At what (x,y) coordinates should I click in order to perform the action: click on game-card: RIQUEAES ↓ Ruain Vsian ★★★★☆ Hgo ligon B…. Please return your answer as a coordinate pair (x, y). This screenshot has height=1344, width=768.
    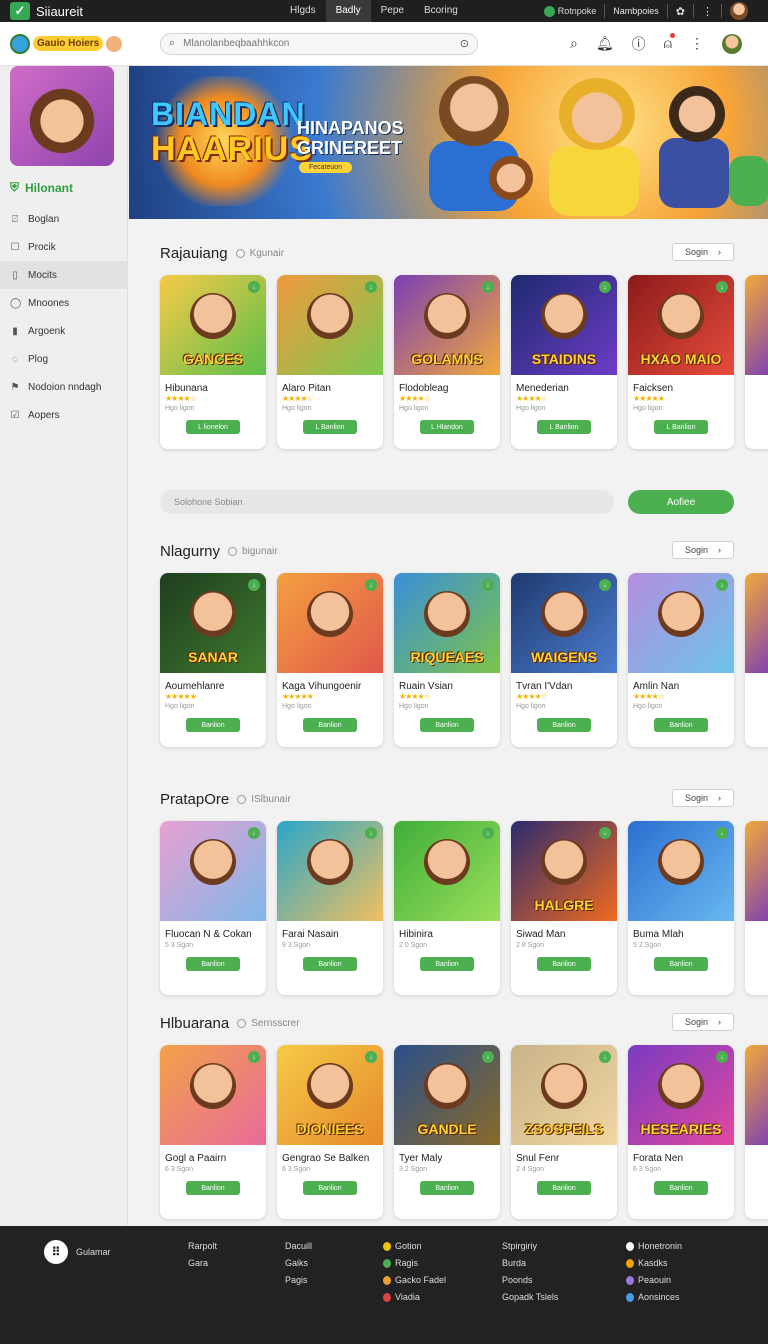
    Looking at the image, I should click on (447, 660).